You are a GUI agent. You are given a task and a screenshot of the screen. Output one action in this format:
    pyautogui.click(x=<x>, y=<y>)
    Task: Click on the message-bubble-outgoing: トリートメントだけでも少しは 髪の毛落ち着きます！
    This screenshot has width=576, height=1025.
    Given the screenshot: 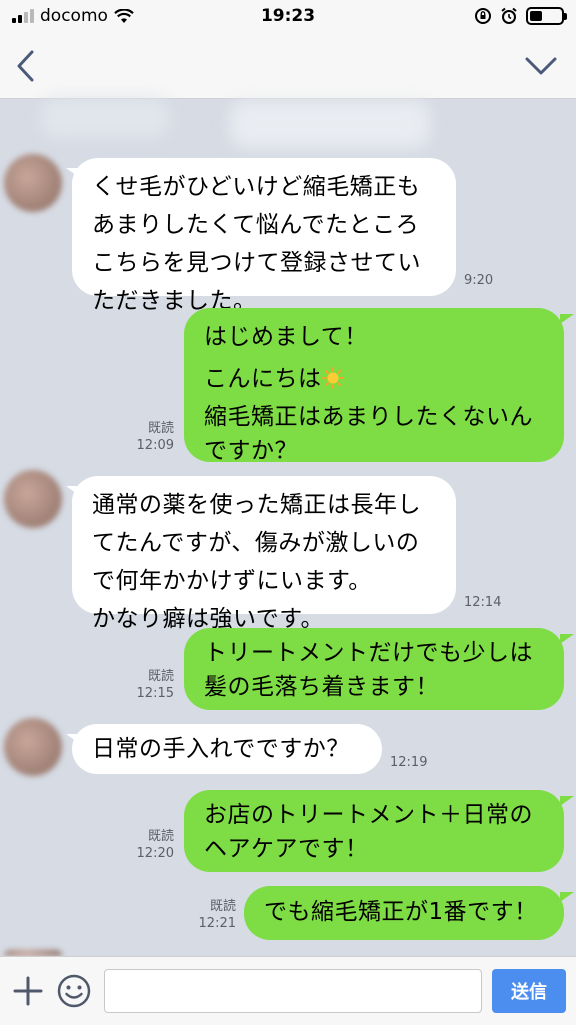 What is the action you would take?
    pyautogui.click(x=374, y=669)
    